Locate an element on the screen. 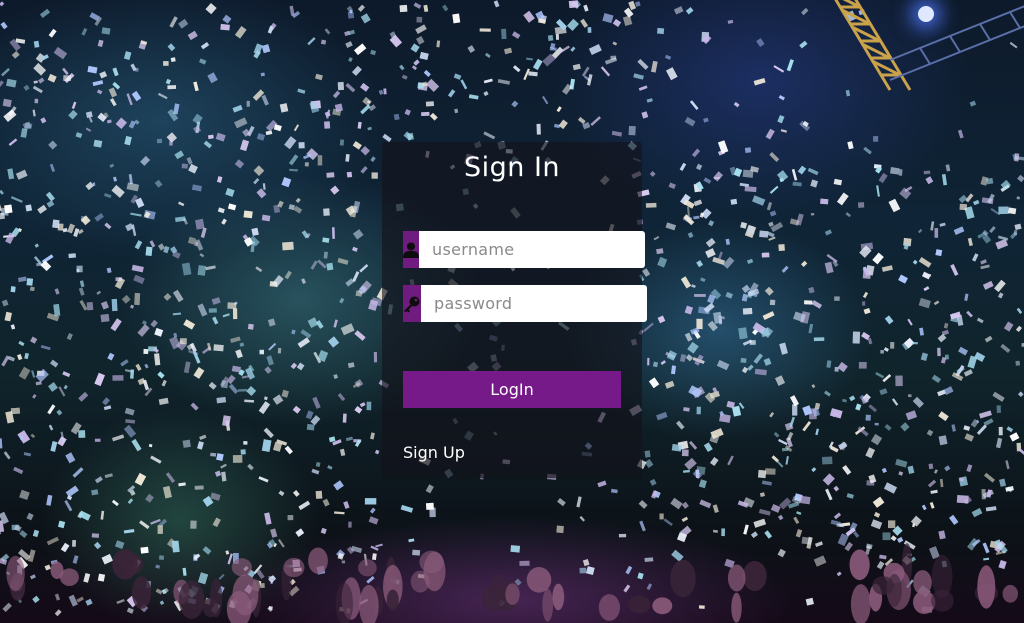  username-input is located at coordinates (532, 249).